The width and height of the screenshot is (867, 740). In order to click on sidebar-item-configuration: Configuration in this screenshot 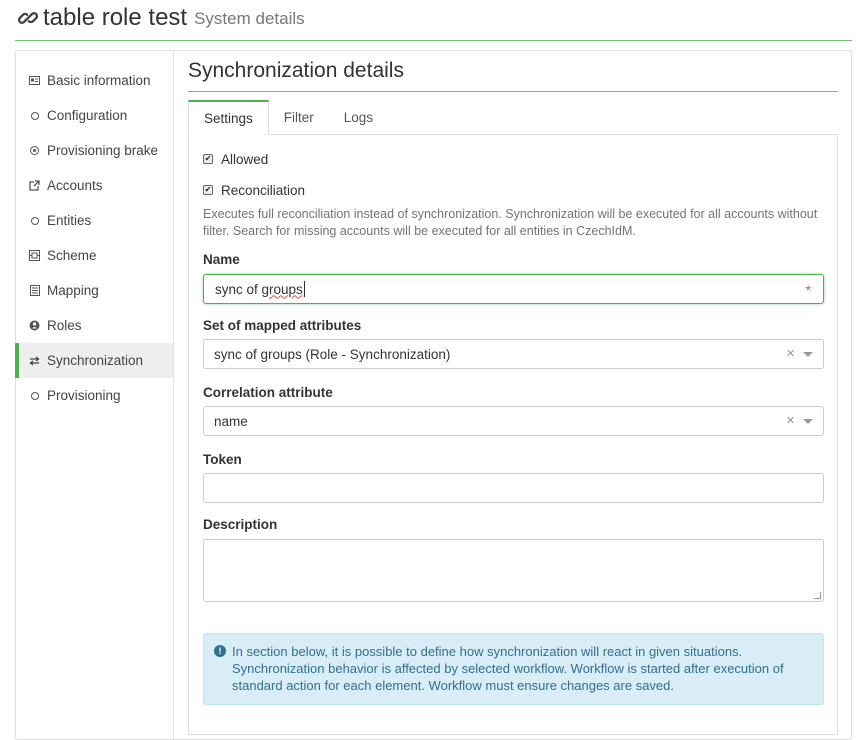, I will do `click(94, 115)`.